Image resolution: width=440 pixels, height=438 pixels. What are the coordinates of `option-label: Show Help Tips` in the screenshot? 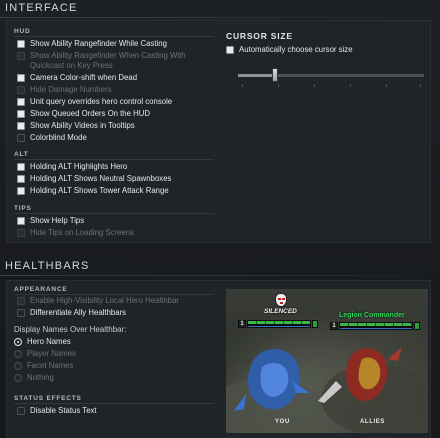 It's located at (57, 220).